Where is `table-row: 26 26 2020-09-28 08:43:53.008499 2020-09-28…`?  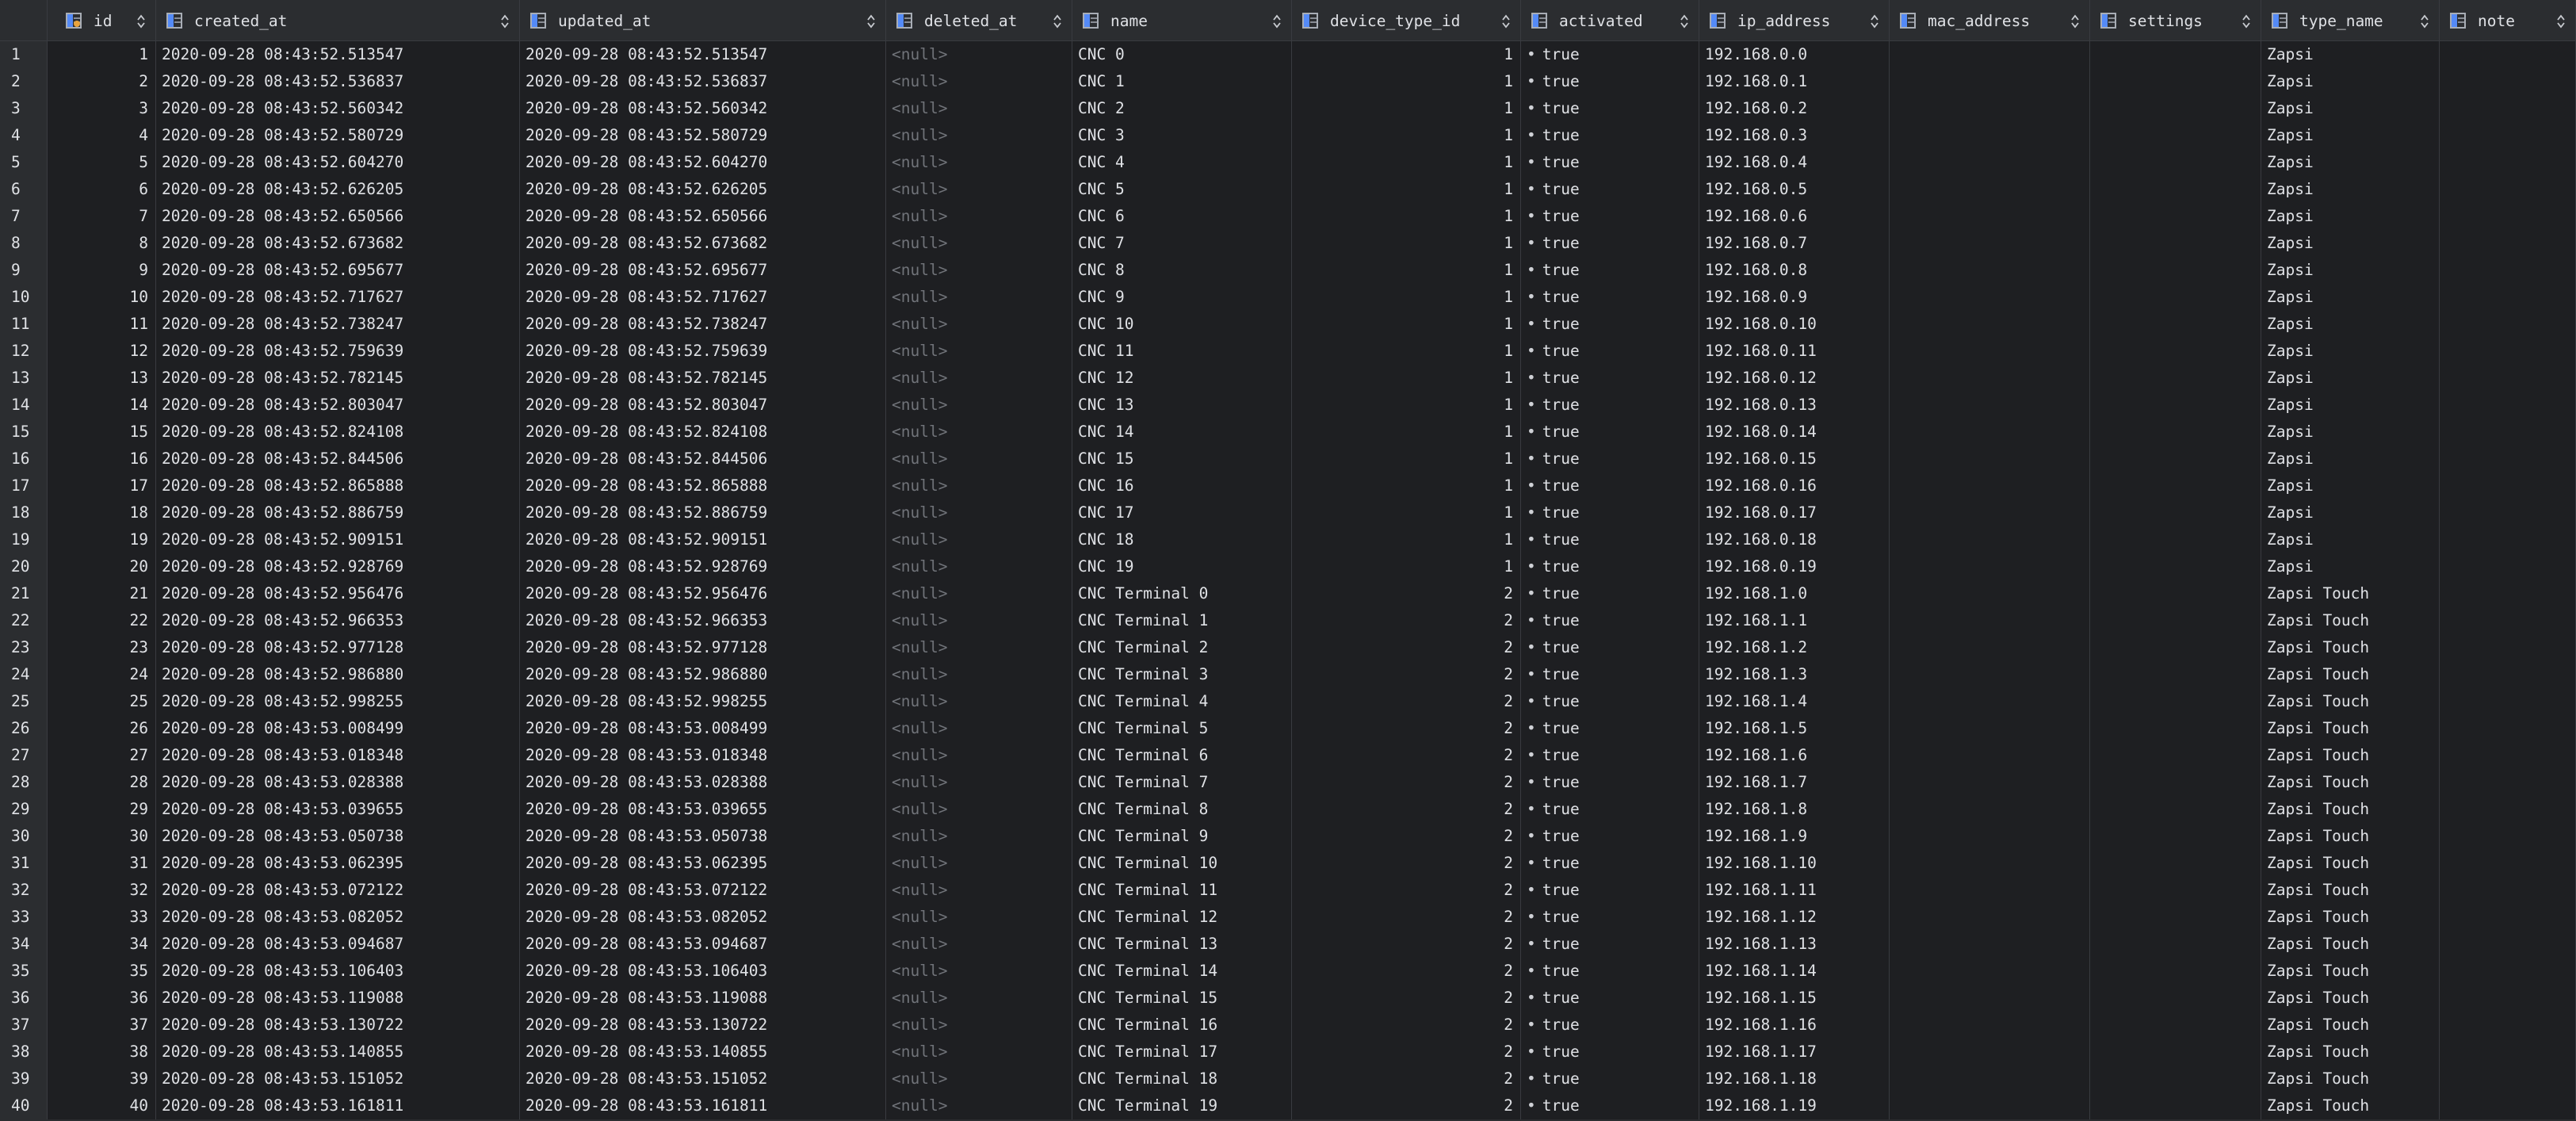 table-row: 26 26 2020-09-28 08:43:53.008499 2020-09-28… is located at coordinates (1288, 728).